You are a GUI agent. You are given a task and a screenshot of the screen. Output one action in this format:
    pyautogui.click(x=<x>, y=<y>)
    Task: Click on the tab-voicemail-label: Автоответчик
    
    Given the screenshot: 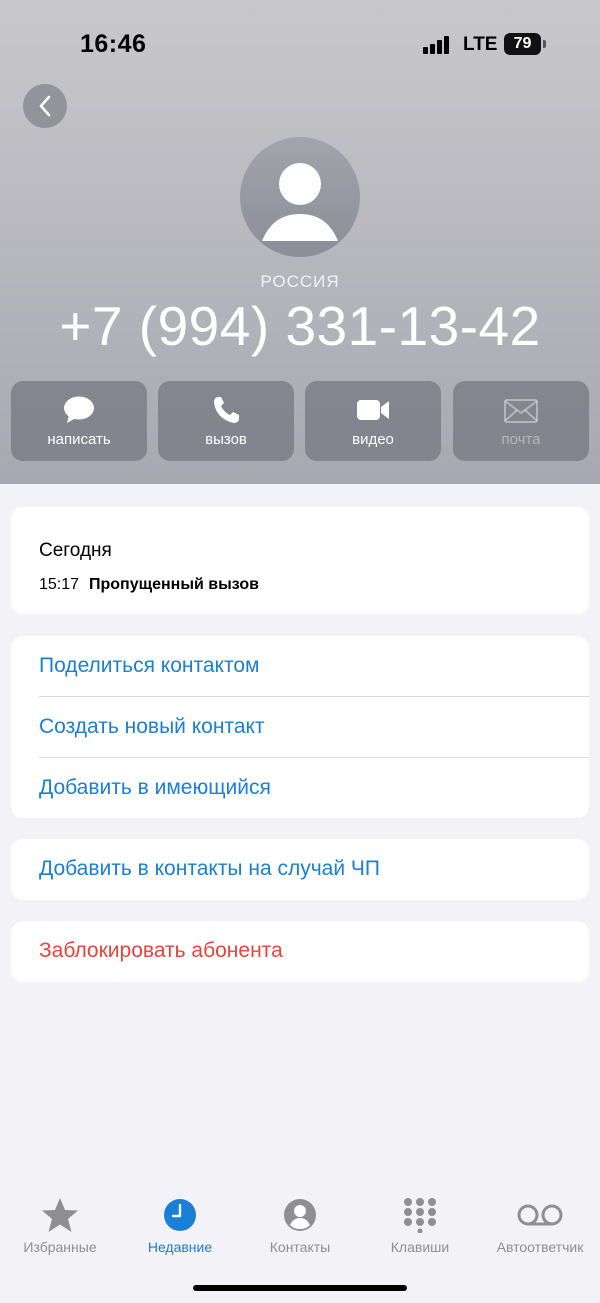 What is the action you would take?
    pyautogui.click(x=540, y=1247)
    